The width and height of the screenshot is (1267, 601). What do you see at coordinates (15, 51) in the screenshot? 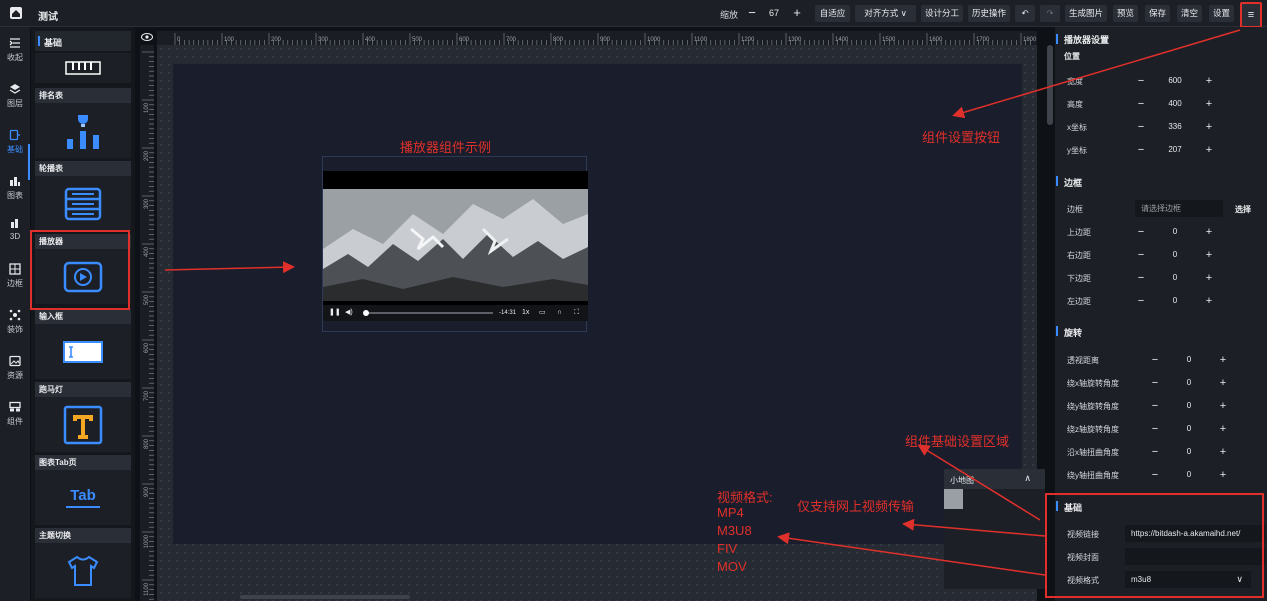
I see `rail-item-collapse: 收起` at bounding box center [15, 51].